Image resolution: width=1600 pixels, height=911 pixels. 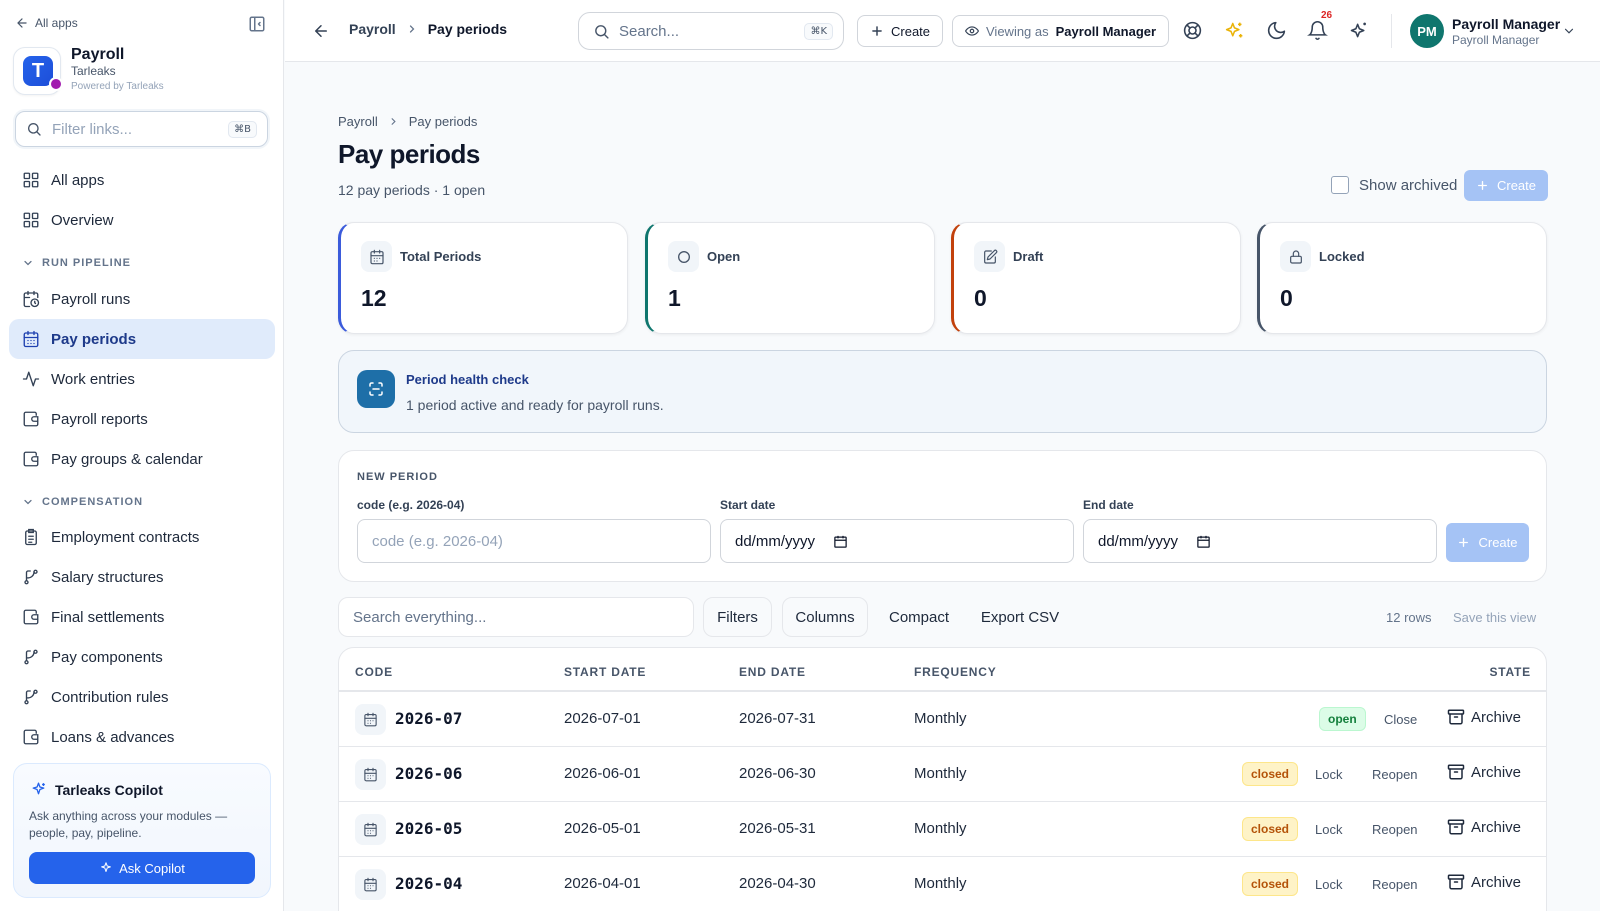 I want to click on sidebar-item-work-entries: Work entries, so click(x=142, y=379).